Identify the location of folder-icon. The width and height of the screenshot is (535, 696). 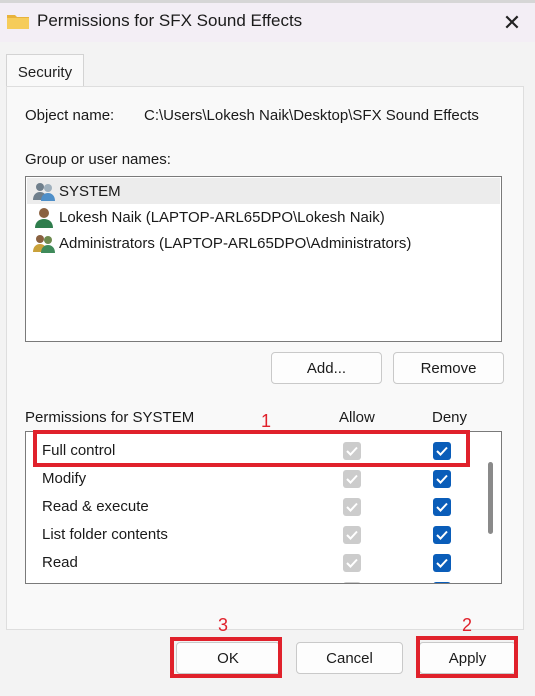
(18, 22).